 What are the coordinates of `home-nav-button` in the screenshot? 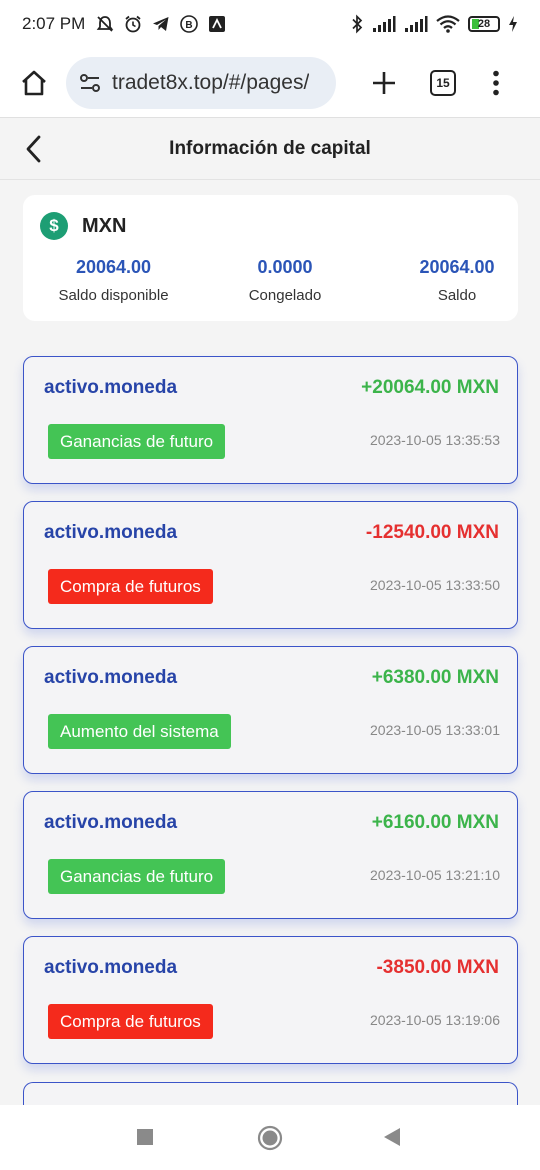 It's located at (270, 1138).